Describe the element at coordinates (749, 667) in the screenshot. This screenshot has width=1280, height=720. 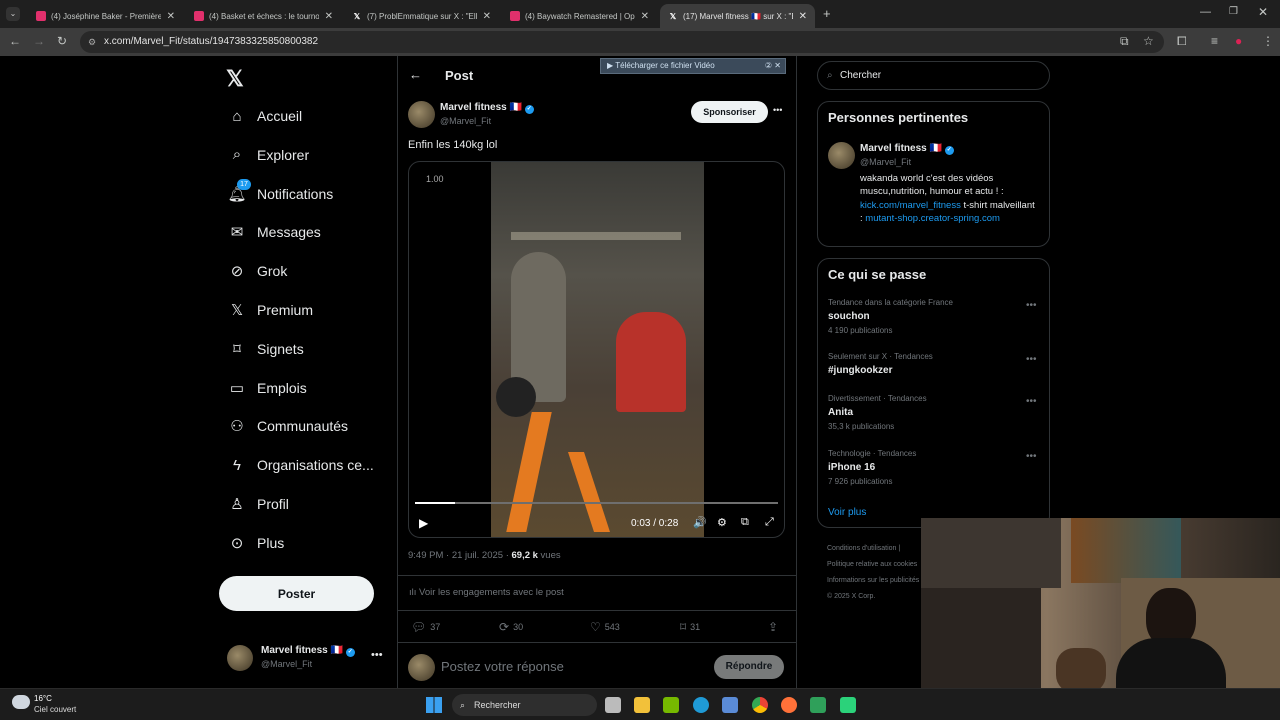
I see `reply-button: Répondre` at that location.